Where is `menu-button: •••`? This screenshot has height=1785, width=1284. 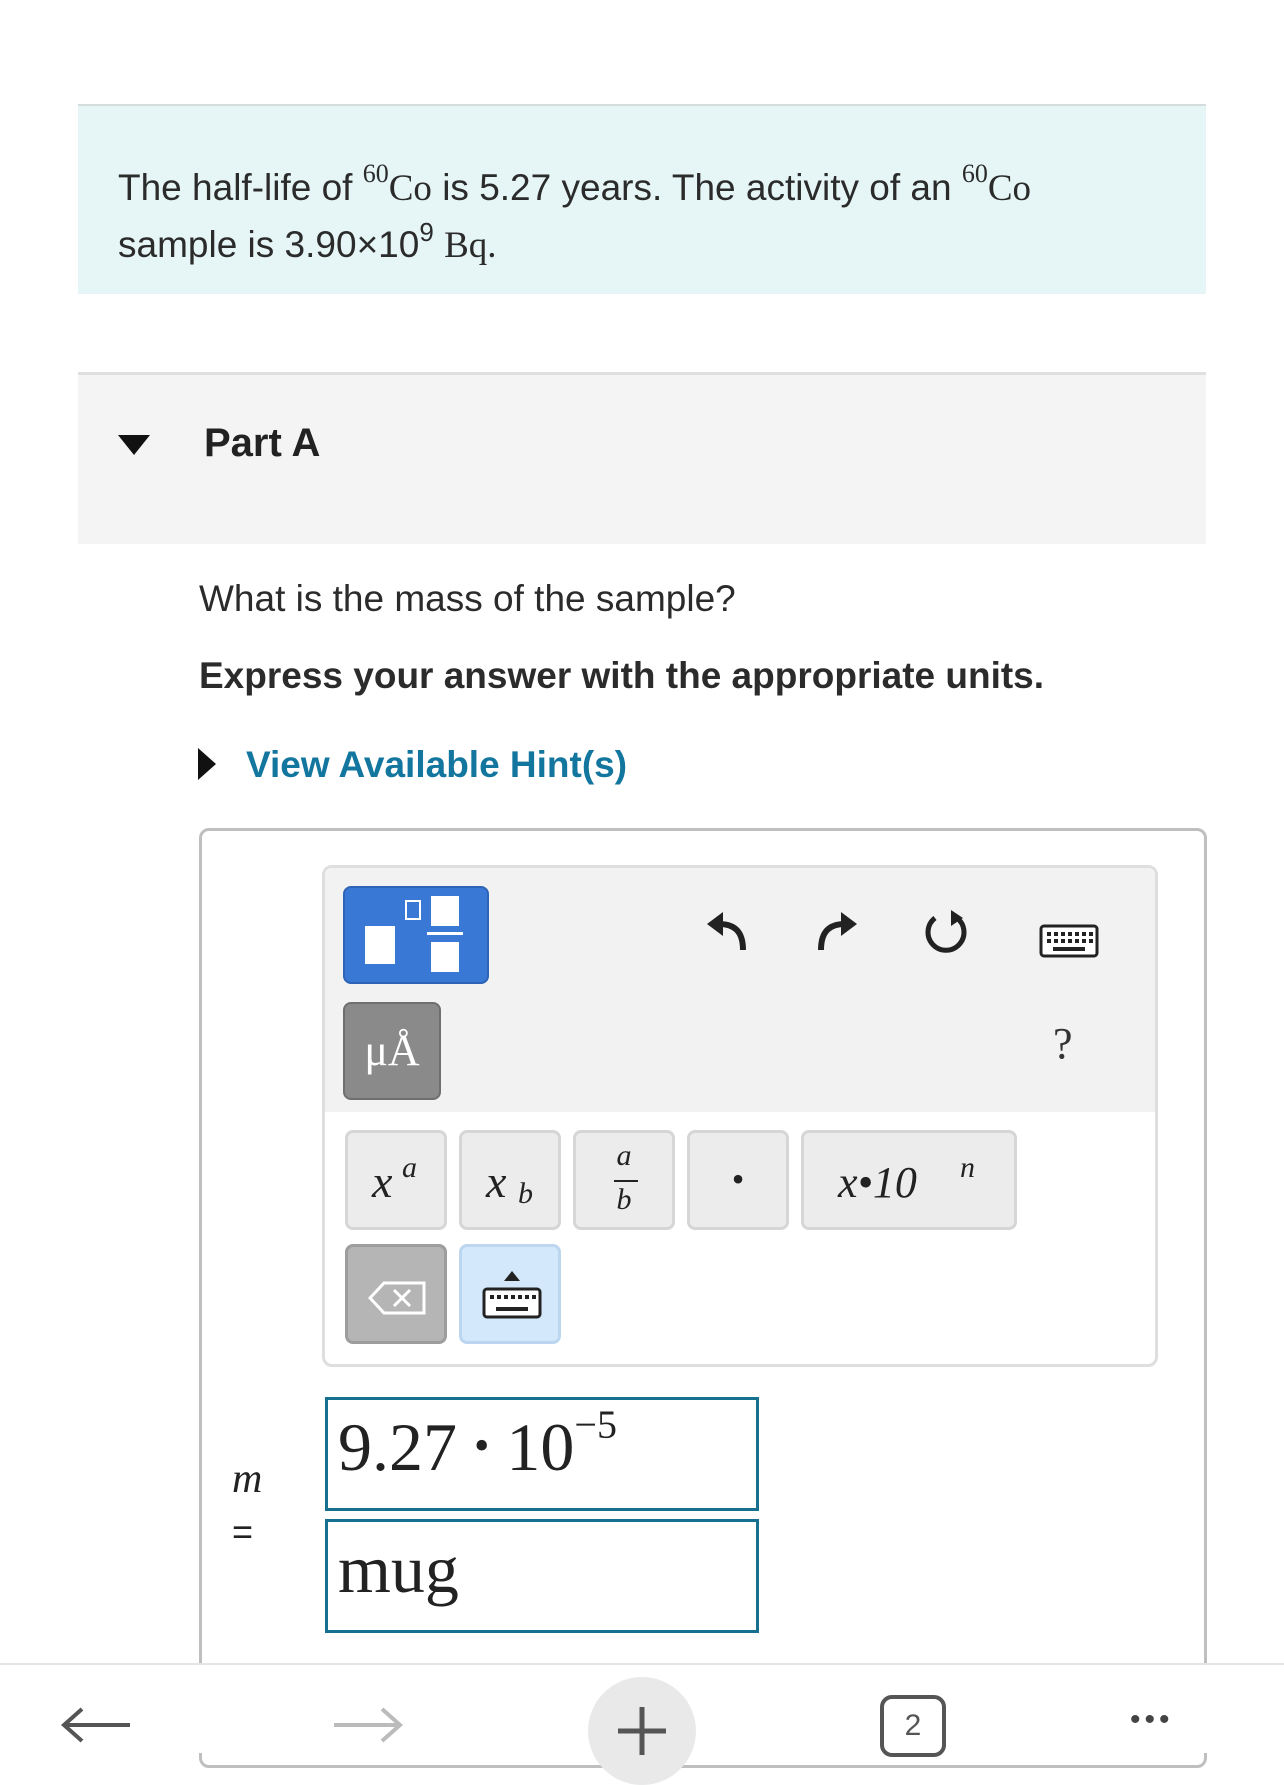 menu-button: ••• is located at coordinates (1152, 1720).